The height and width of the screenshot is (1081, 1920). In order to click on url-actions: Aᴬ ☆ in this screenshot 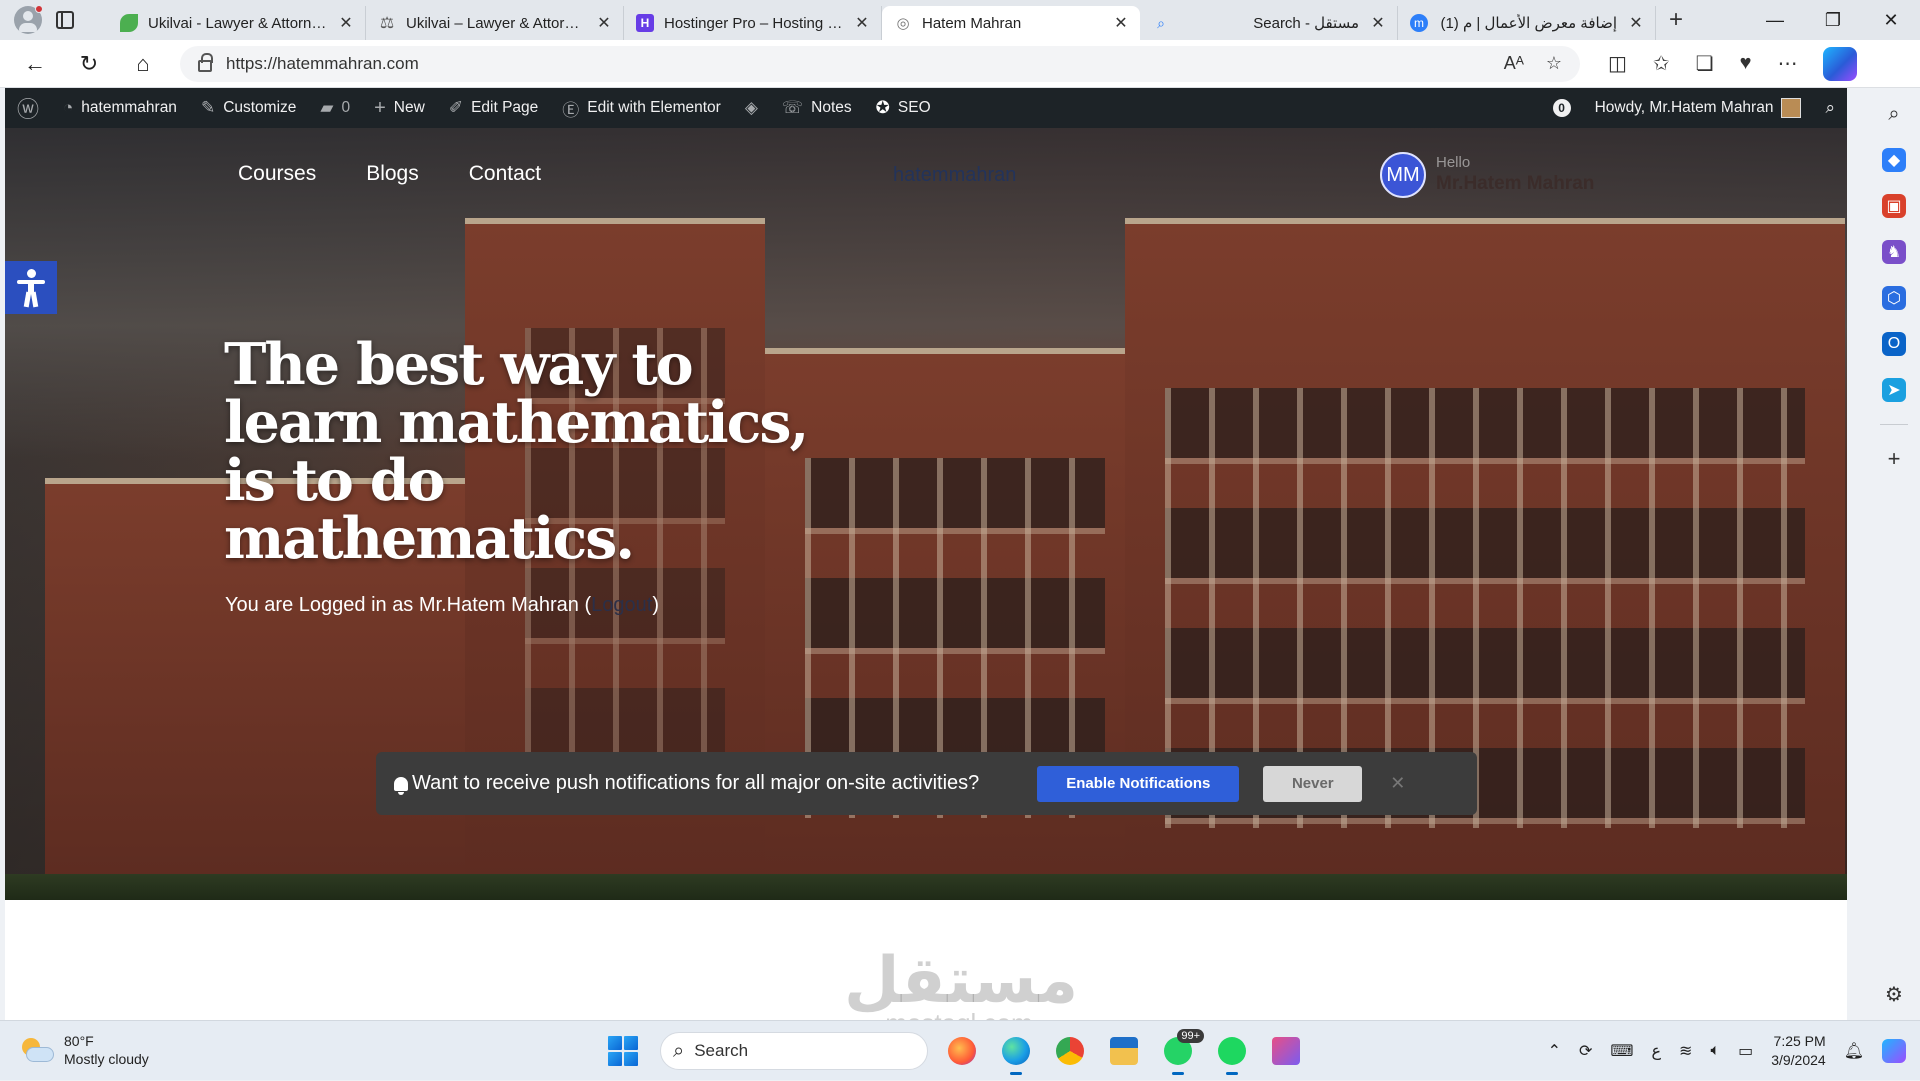, I will do `click(1533, 63)`.